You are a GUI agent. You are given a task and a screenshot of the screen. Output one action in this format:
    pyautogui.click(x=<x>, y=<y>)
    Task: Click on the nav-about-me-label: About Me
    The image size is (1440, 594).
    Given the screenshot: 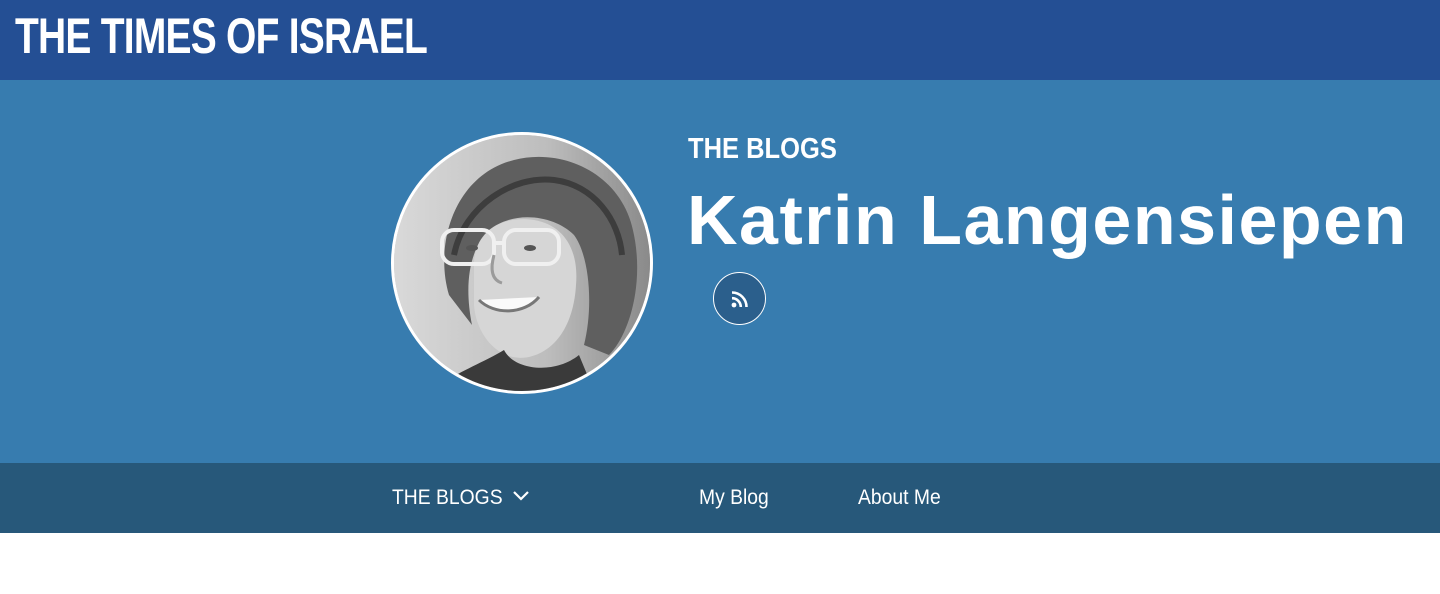 What is the action you would take?
    pyautogui.click(x=899, y=497)
    